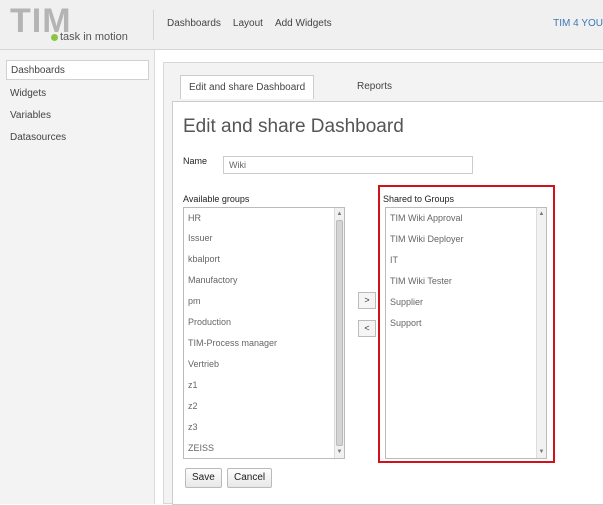  Describe the element at coordinates (367, 300) in the screenshot. I see `move-right-button: >` at that location.